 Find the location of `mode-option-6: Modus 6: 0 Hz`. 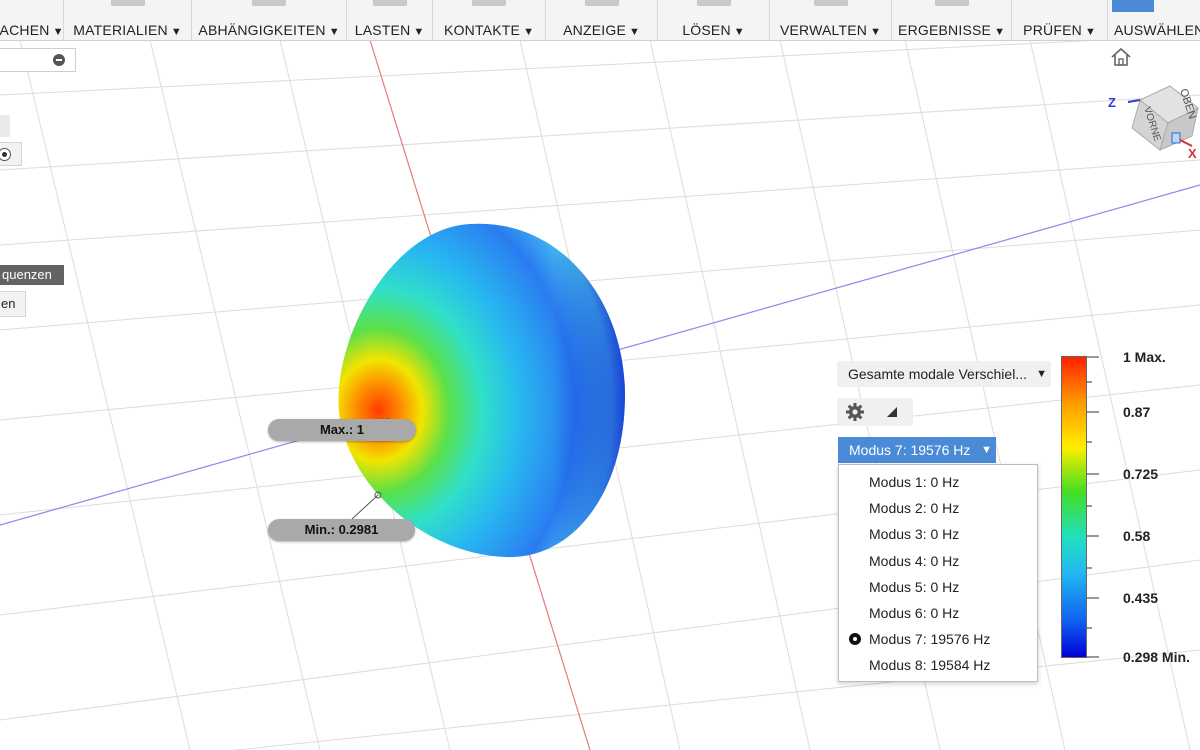

mode-option-6: Modus 6: 0 Hz is located at coordinates (938, 613).